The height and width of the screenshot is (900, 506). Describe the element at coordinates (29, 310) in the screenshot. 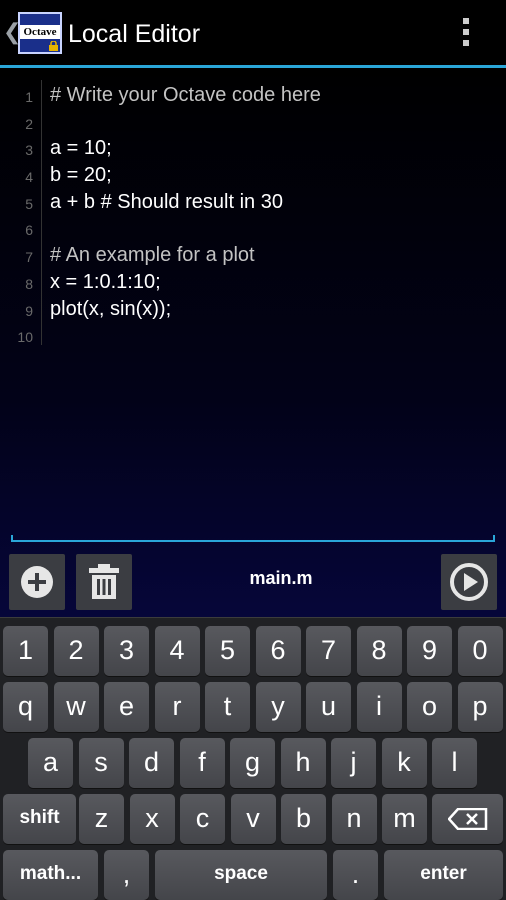

I see `line-number: 9` at that location.